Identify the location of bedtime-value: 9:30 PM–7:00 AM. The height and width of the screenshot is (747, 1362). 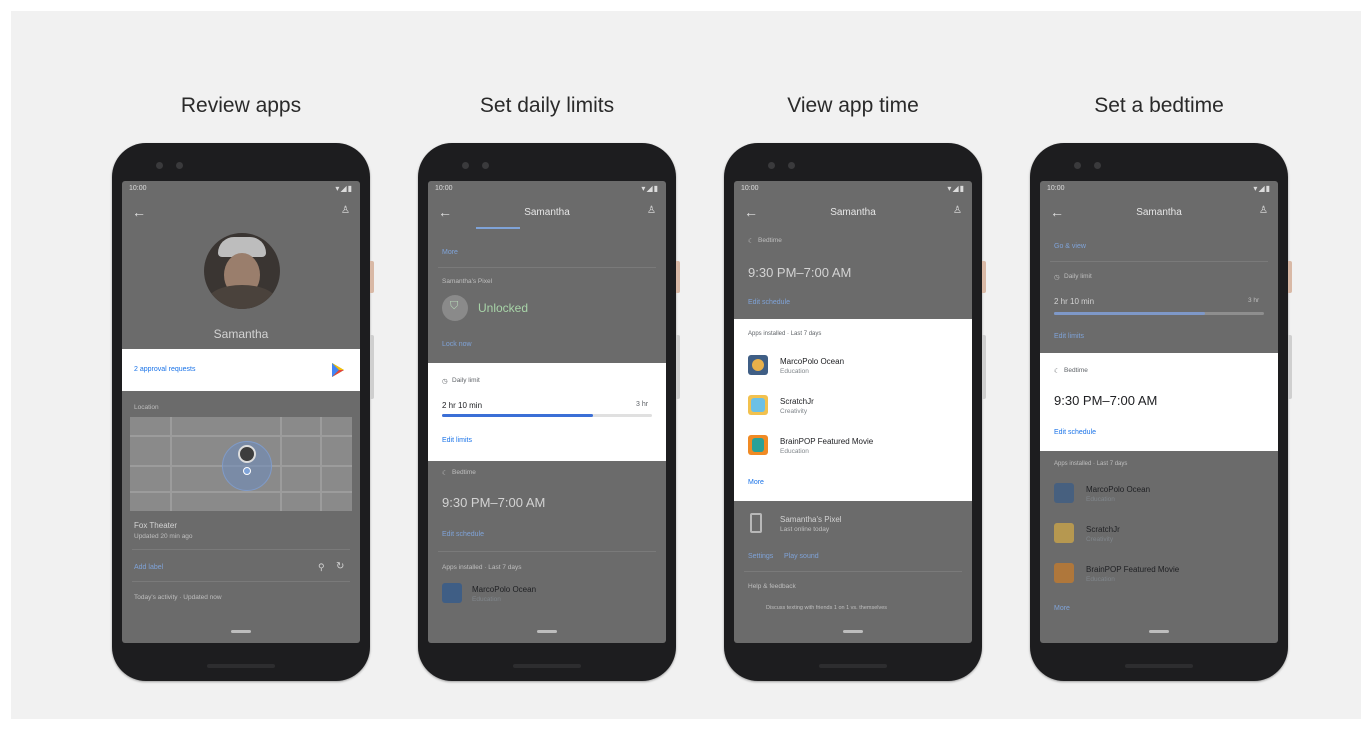
(1106, 400).